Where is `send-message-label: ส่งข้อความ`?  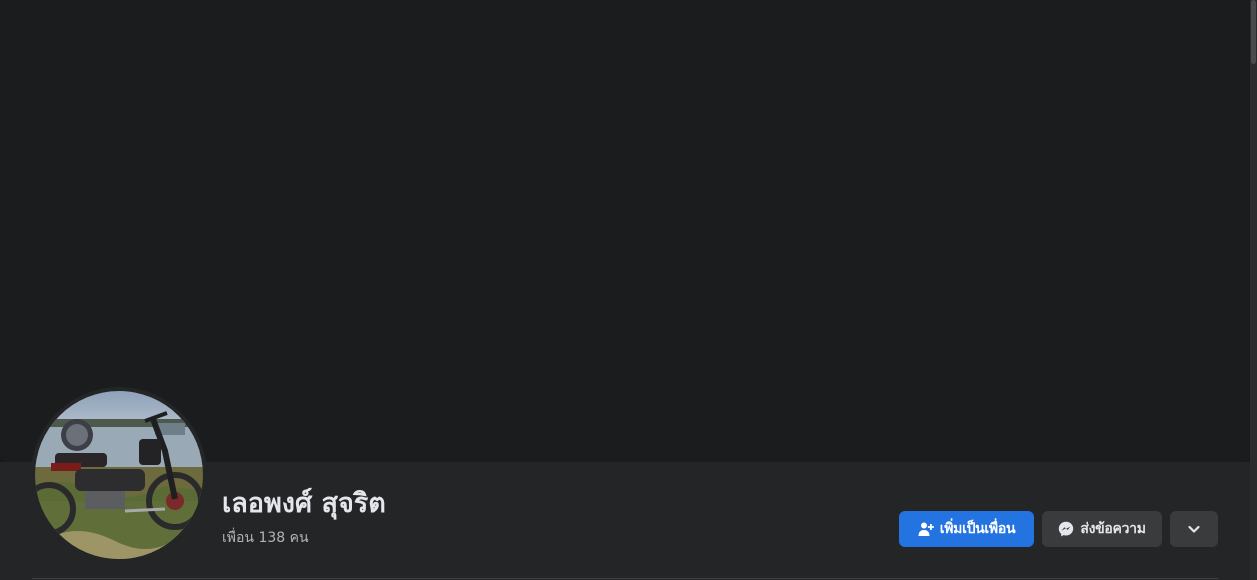
send-message-label: ส่งข้อความ is located at coordinates (1113, 529).